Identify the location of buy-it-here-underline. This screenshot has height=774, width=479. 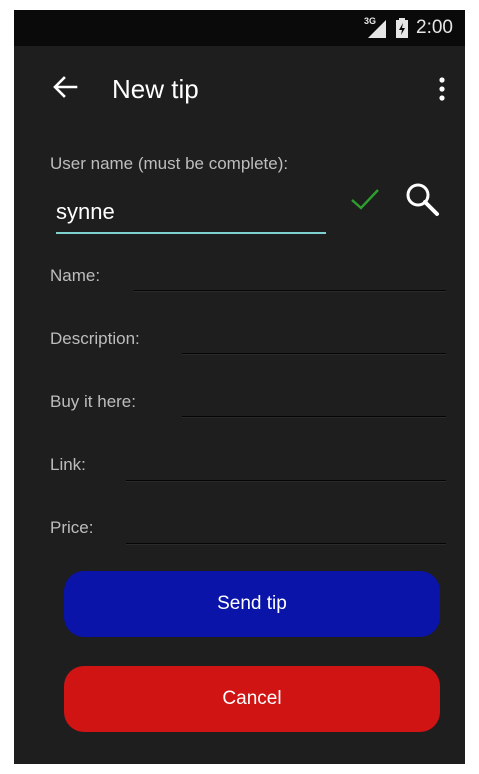
(314, 417).